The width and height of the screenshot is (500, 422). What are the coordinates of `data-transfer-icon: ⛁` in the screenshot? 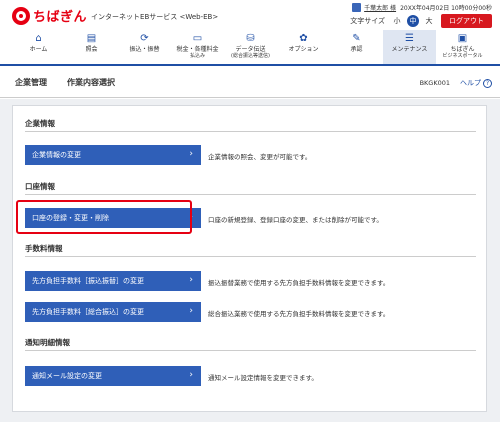 It's located at (250, 38).